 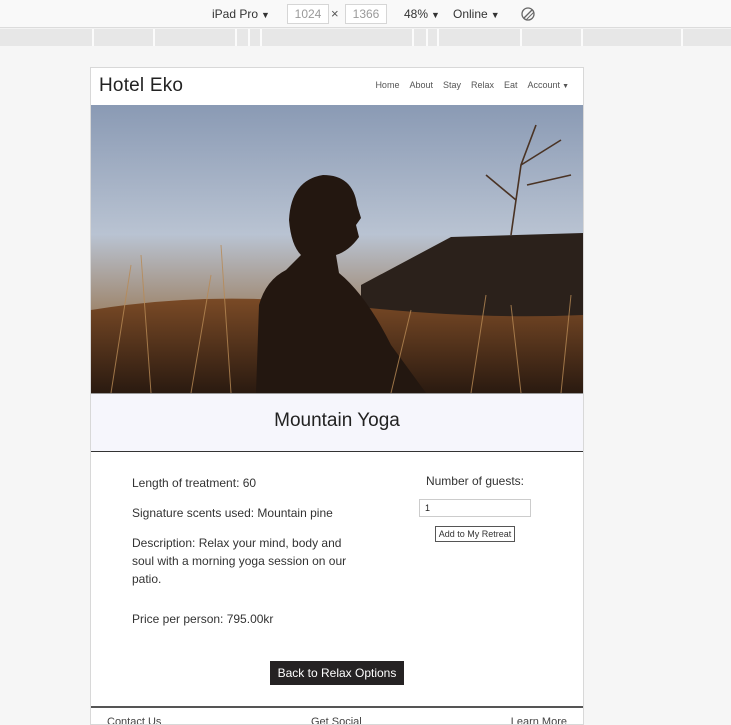 I want to click on nav-relax: Relax, so click(x=482, y=85).